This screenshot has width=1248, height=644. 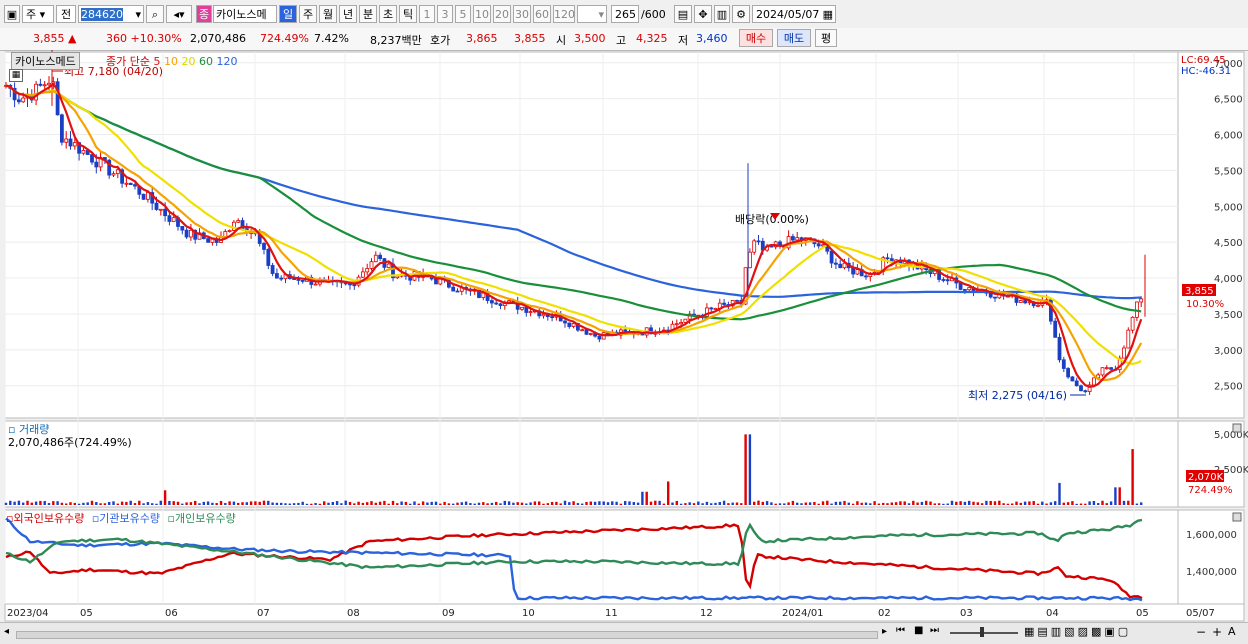 I want to click on save-icon: ▥, so click(x=722, y=14).